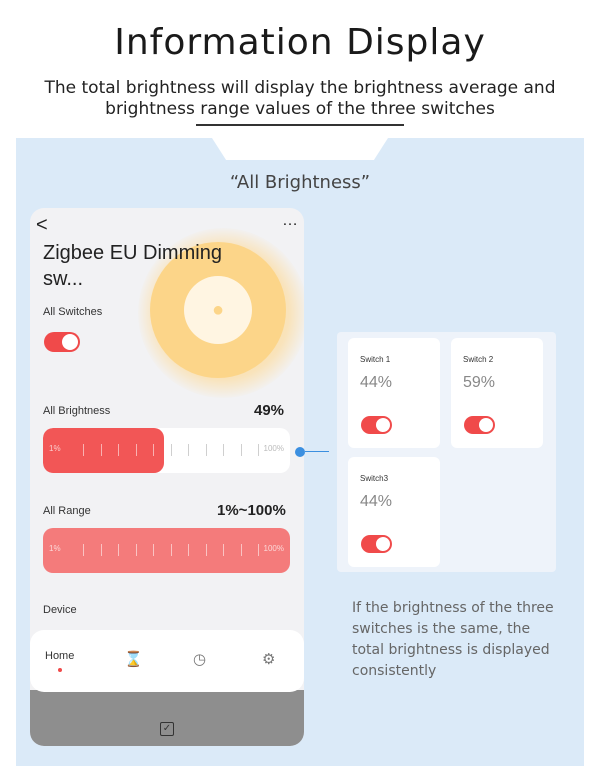 The image size is (600, 779). What do you see at coordinates (59, 656) in the screenshot?
I see `nav-home: Home` at bounding box center [59, 656].